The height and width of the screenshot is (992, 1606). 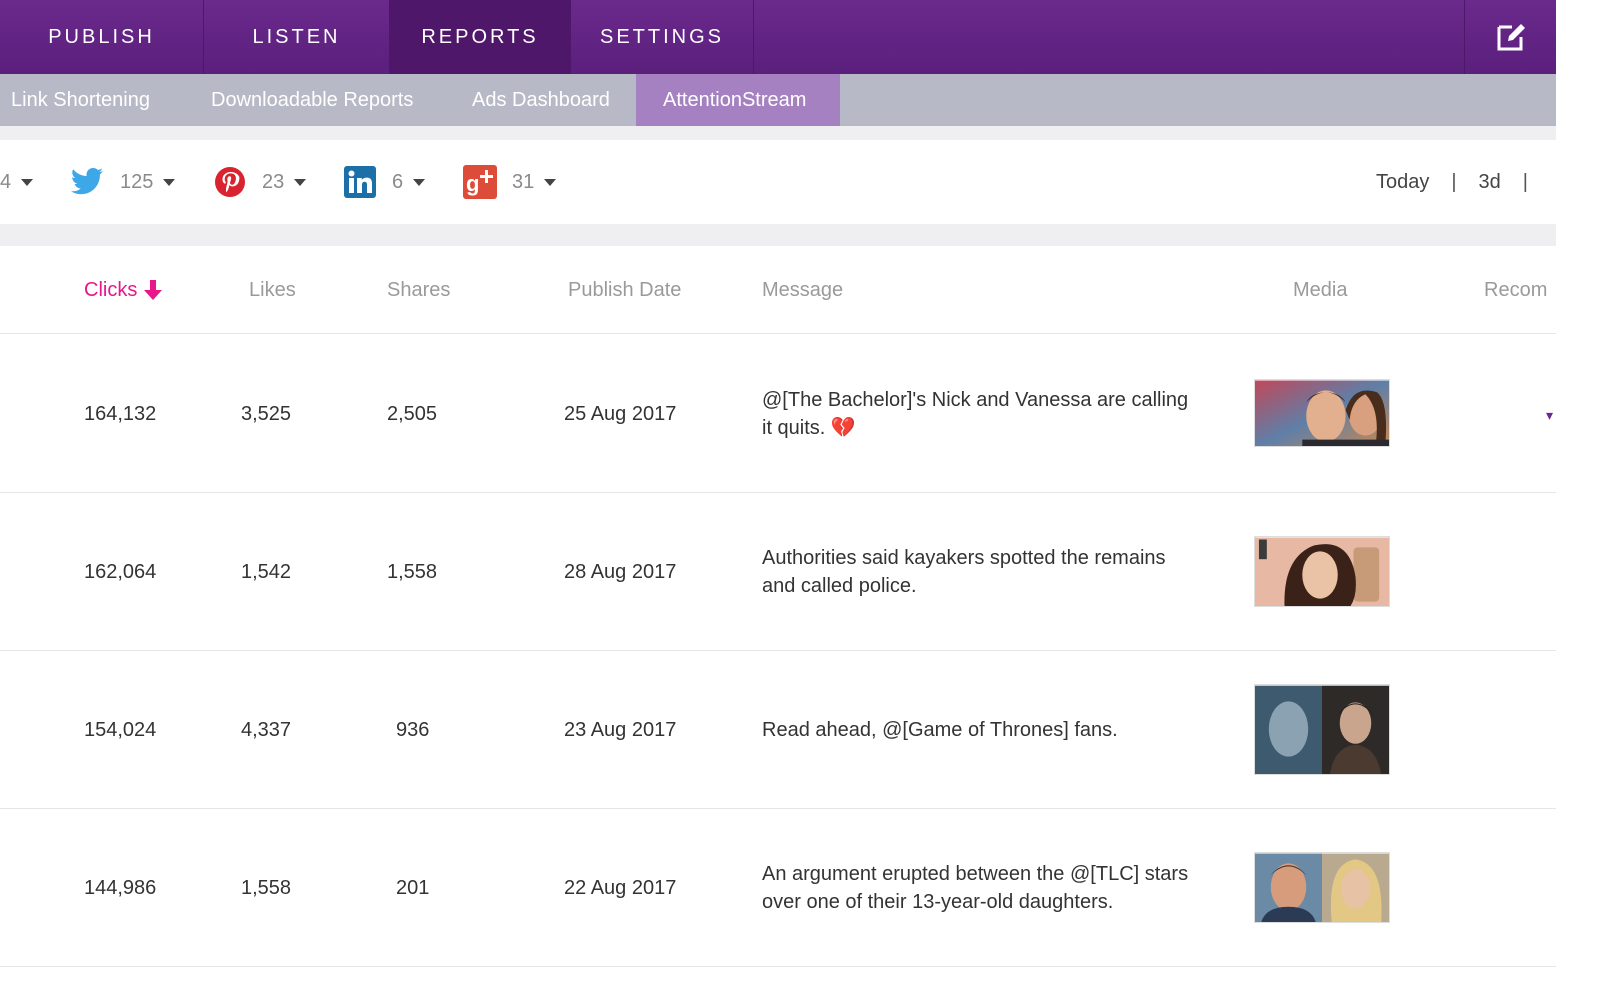 What do you see at coordinates (398, 181) in the screenshot?
I see `network-count: 6` at bounding box center [398, 181].